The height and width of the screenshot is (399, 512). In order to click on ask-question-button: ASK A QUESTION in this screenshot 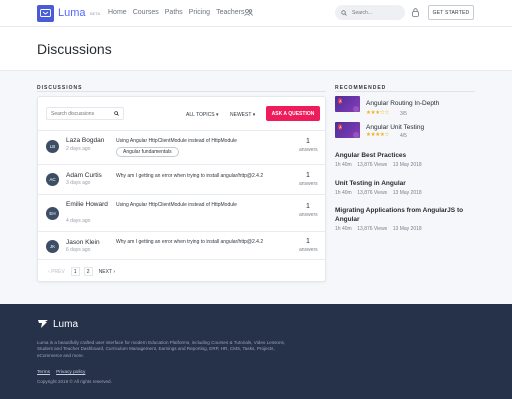, I will do `click(293, 113)`.